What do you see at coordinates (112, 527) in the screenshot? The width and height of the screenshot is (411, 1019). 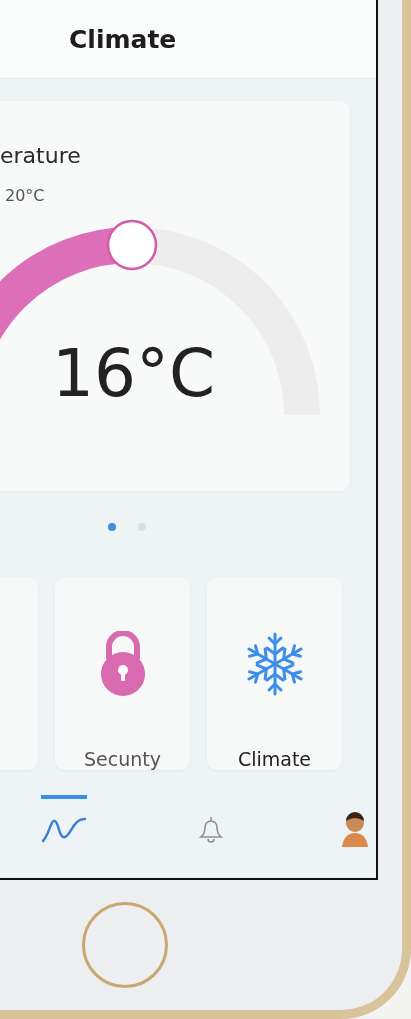 I see `page-dot` at bounding box center [112, 527].